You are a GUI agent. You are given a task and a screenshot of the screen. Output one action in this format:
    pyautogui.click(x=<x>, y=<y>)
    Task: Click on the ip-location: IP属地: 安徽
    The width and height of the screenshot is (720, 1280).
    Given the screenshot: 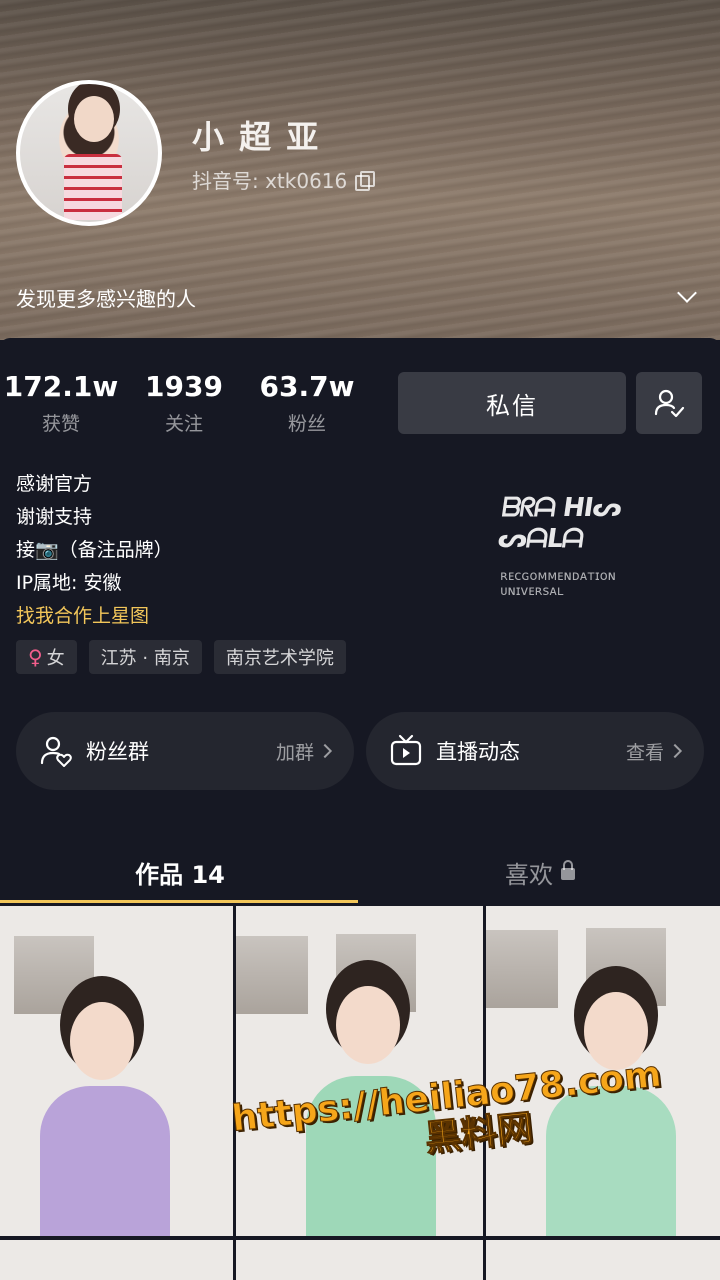 What is the action you would take?
    pyautogui.click(x=69, y=583)
    